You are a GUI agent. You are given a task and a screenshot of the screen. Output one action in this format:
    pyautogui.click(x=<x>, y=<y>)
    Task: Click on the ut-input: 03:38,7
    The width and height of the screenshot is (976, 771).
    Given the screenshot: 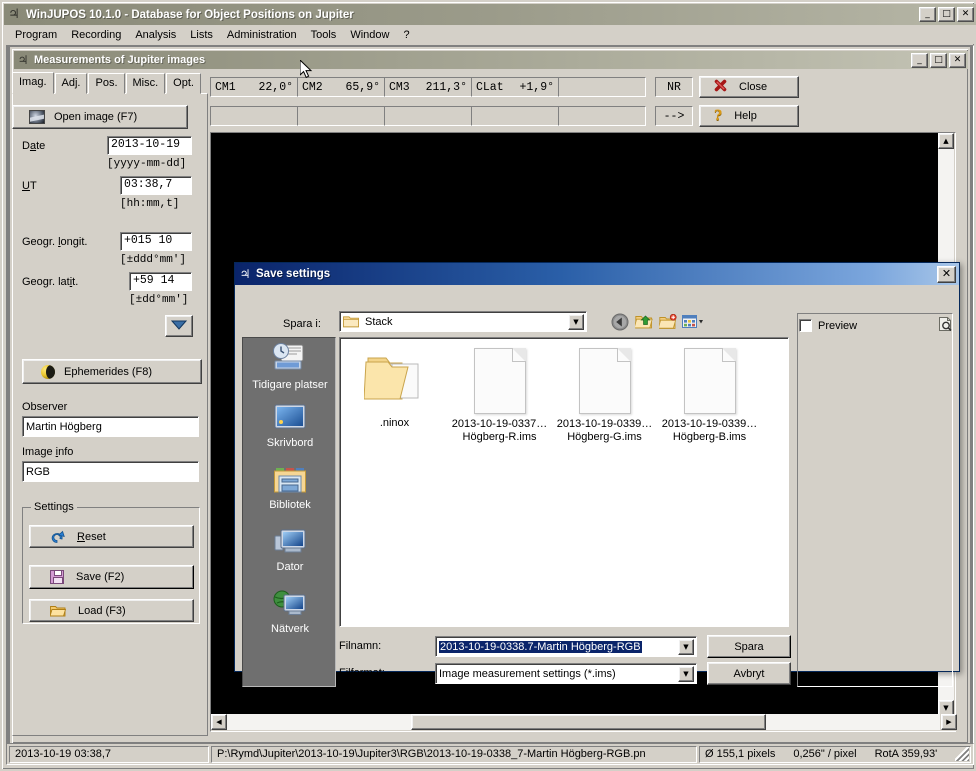 What is the action you would take?
    pyautogui.click(x=156, y=185)
    